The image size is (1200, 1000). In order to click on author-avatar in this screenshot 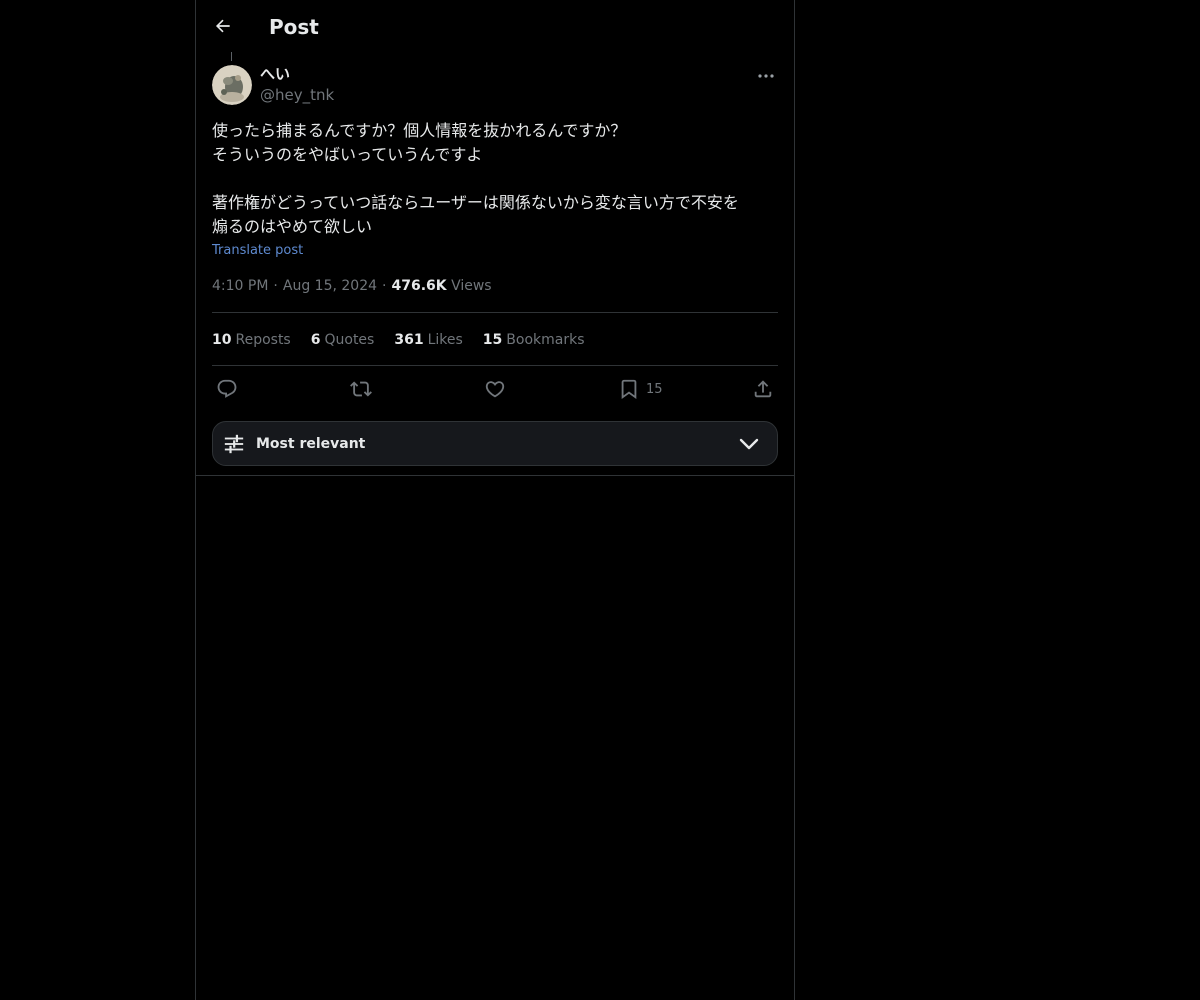, I will do `click(232, 85)`.